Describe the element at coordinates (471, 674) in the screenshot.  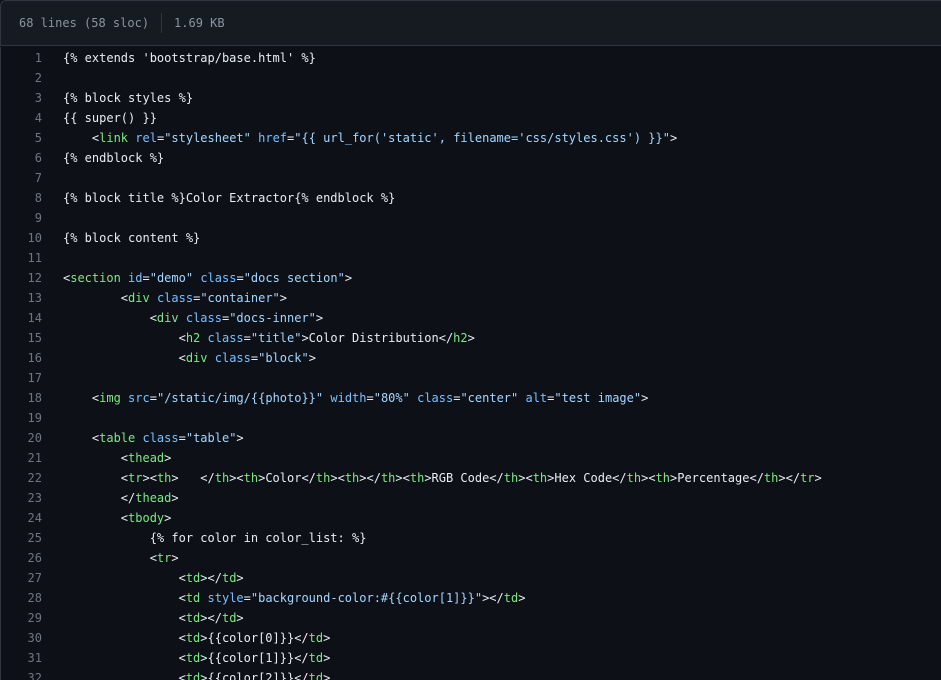
I see `code-line: 32 <td>{{color[2]}}</td>` at that location.